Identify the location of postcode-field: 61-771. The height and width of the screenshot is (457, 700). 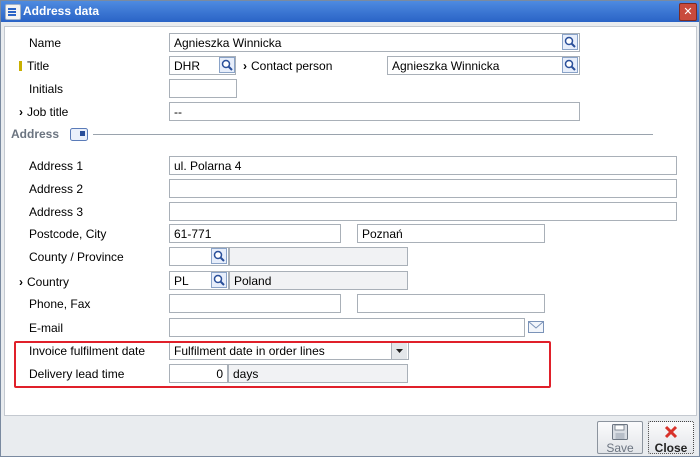
(255, 233).